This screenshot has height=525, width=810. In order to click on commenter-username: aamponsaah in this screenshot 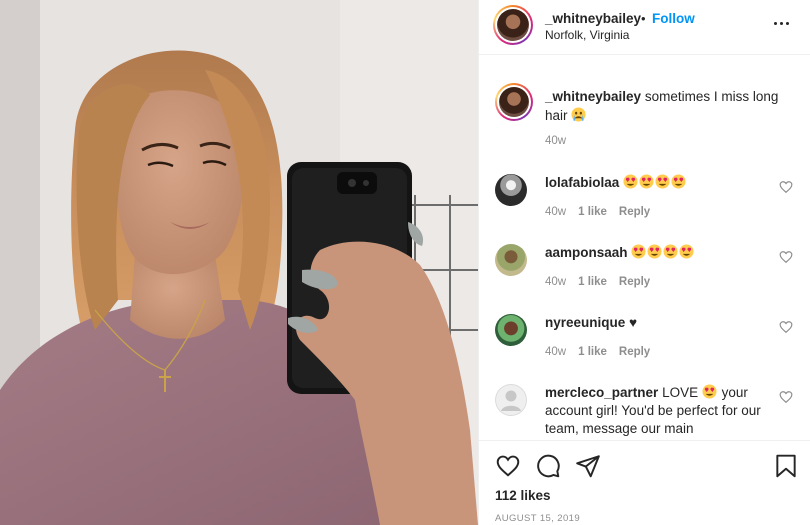, I will do `click(586, 252)`.